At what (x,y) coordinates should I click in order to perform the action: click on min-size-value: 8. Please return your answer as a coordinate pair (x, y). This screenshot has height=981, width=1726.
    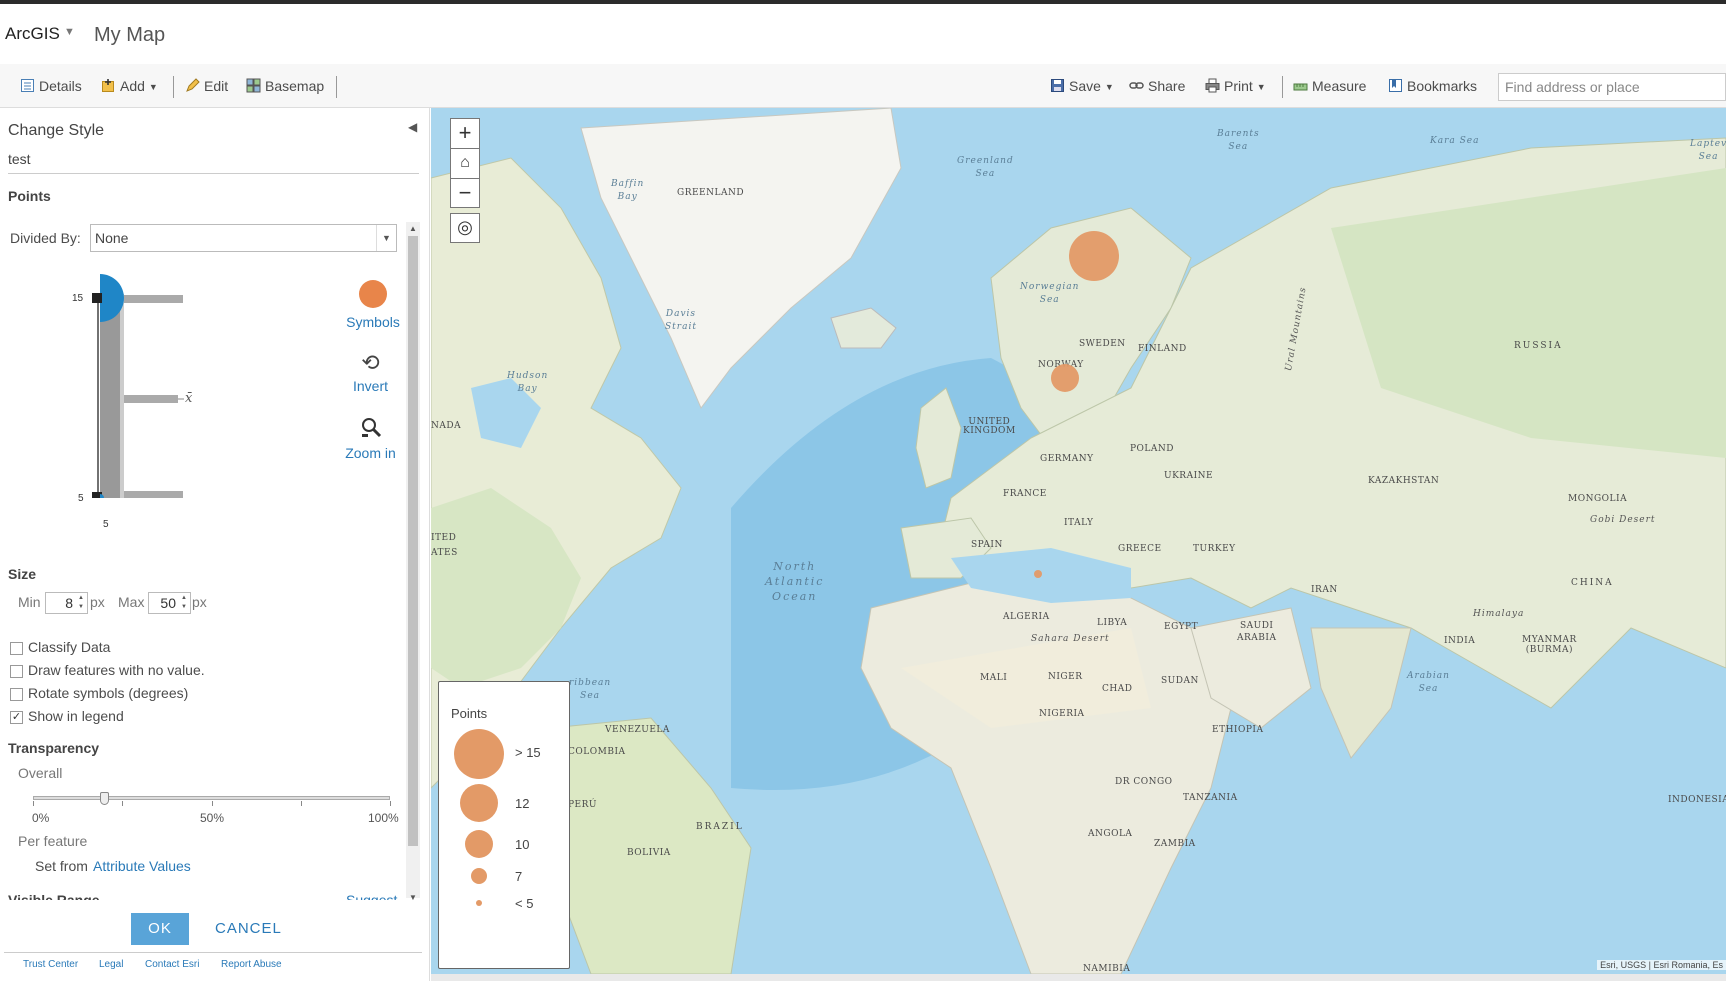
    Looking at the image, I should click on (69, 603).